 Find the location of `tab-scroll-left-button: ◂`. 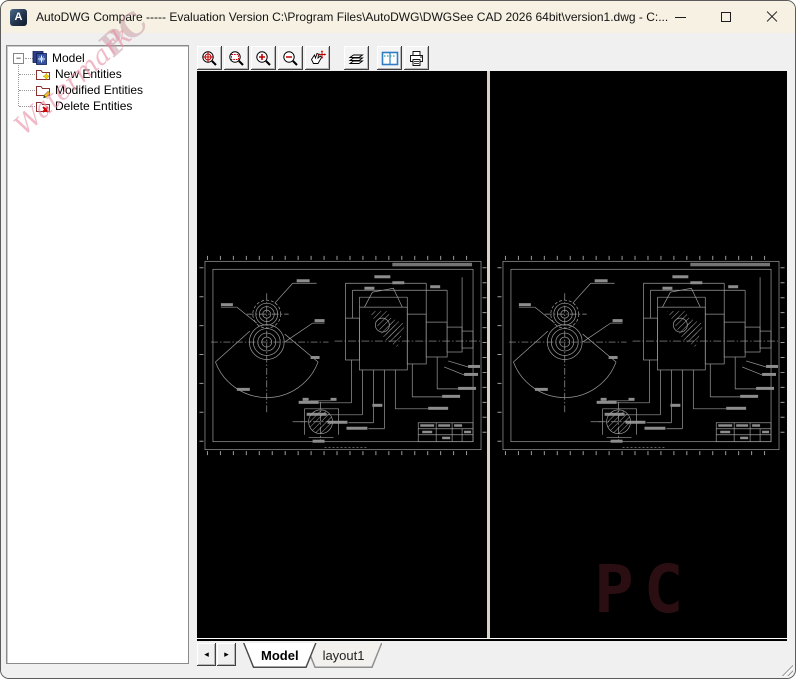

tab-scroll-left-button: ◂ is located at coordinates (206, 654).